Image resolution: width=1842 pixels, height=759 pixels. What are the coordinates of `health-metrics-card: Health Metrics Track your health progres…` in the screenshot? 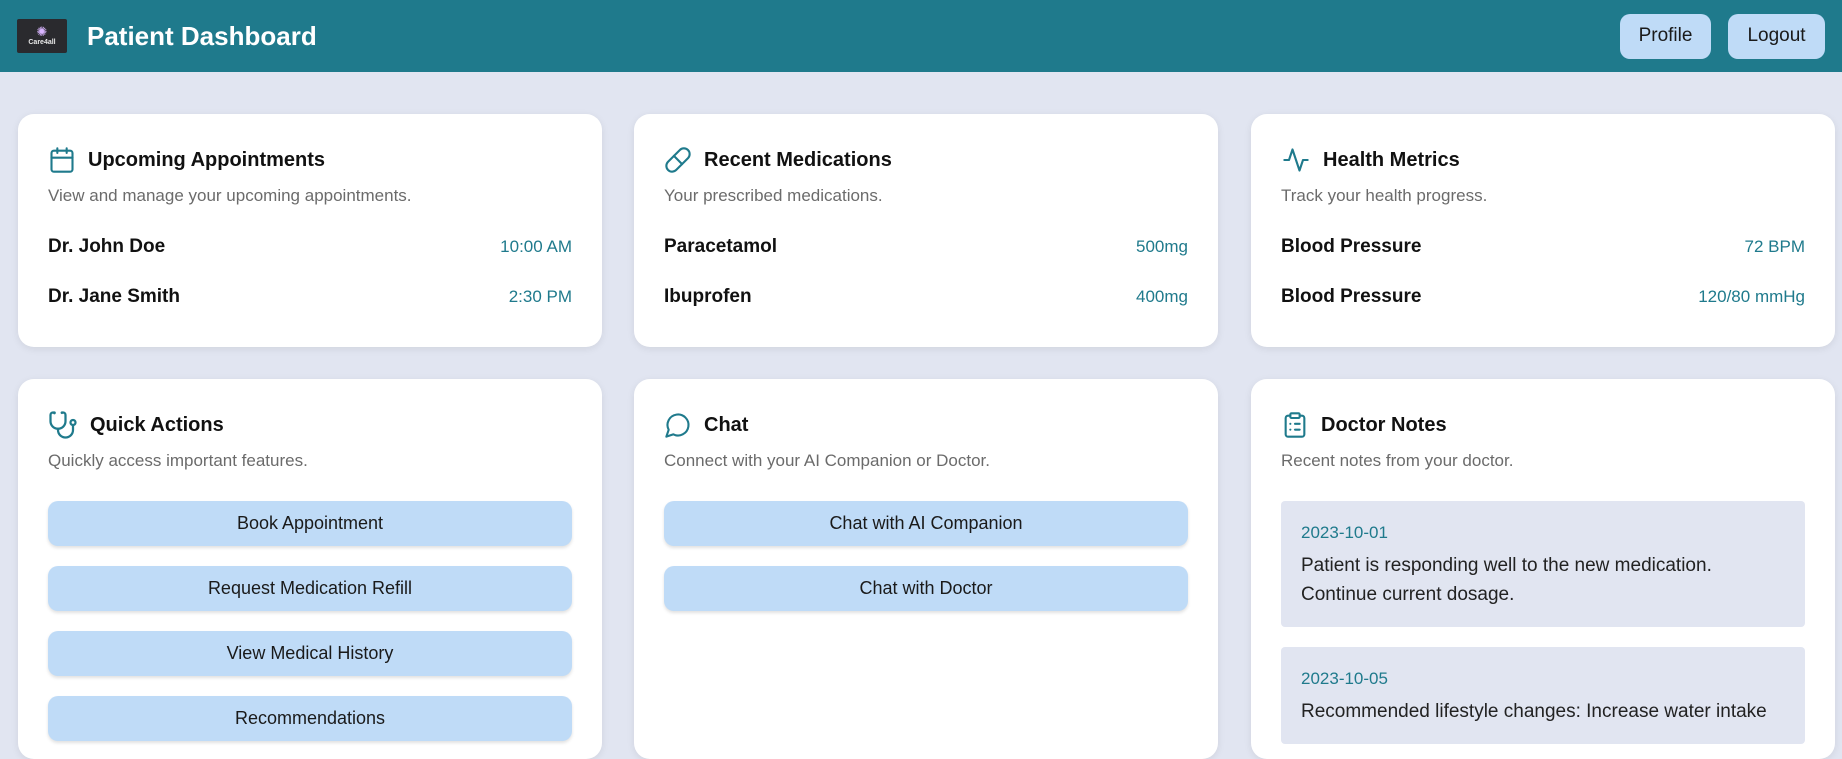 It's located at (1543, 230).